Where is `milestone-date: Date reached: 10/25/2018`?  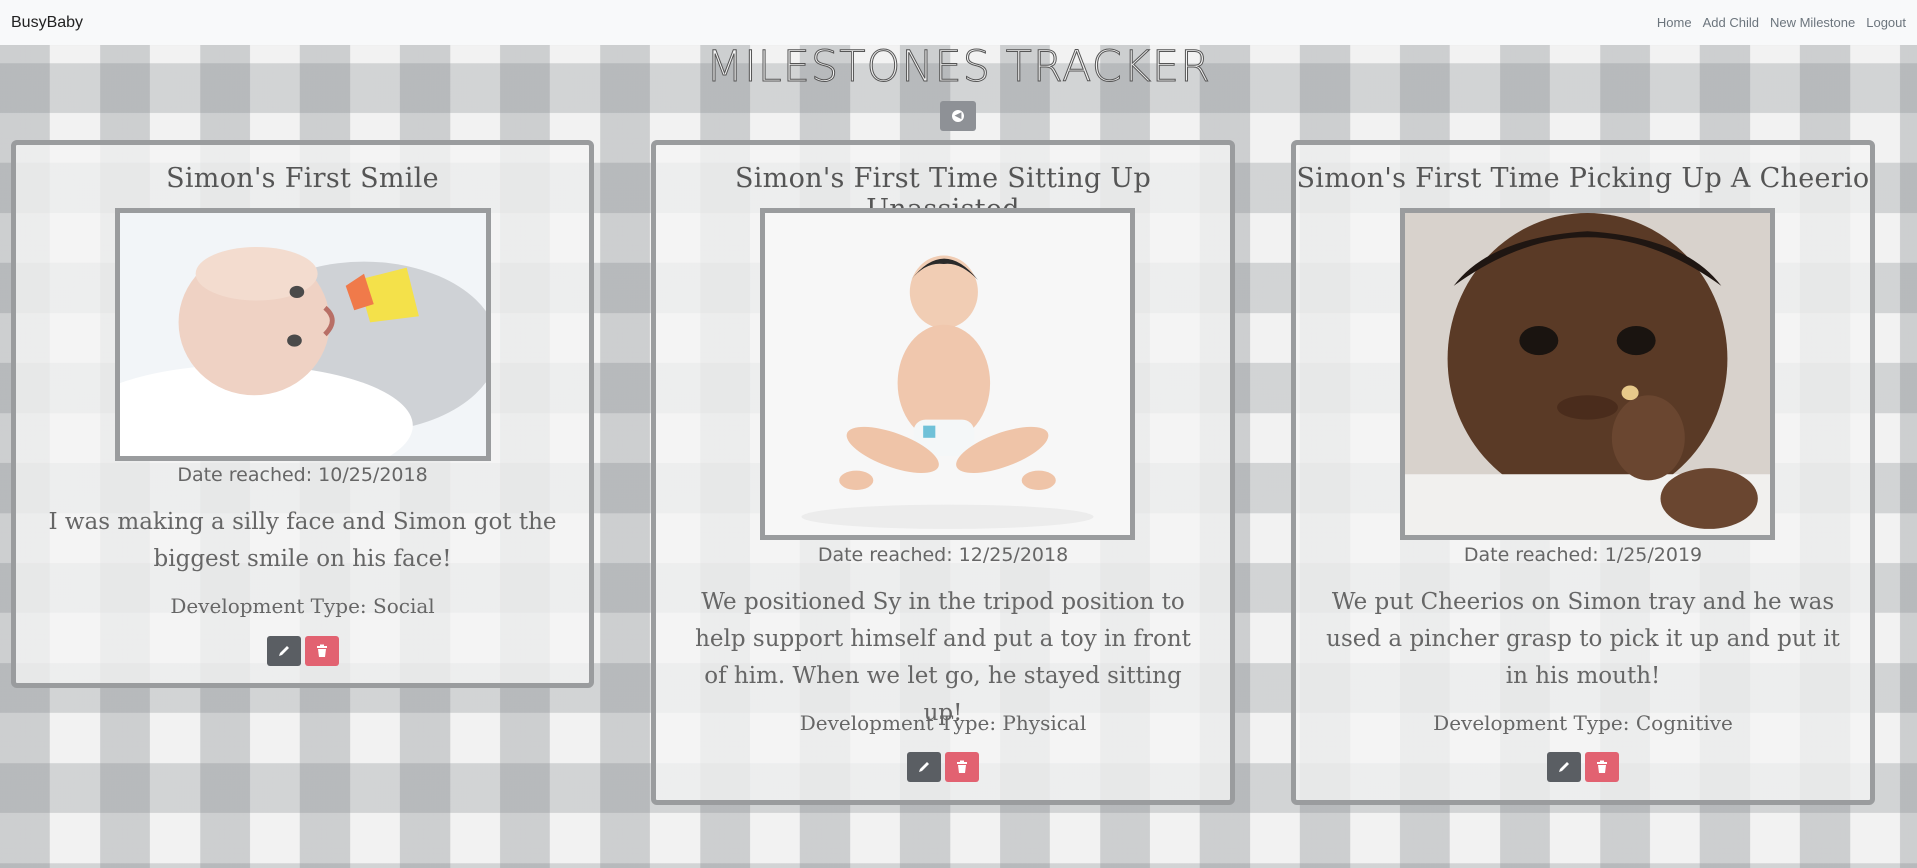
milestone-date: Date reached: 10/25/2018 is located at coordinates (302, 475).